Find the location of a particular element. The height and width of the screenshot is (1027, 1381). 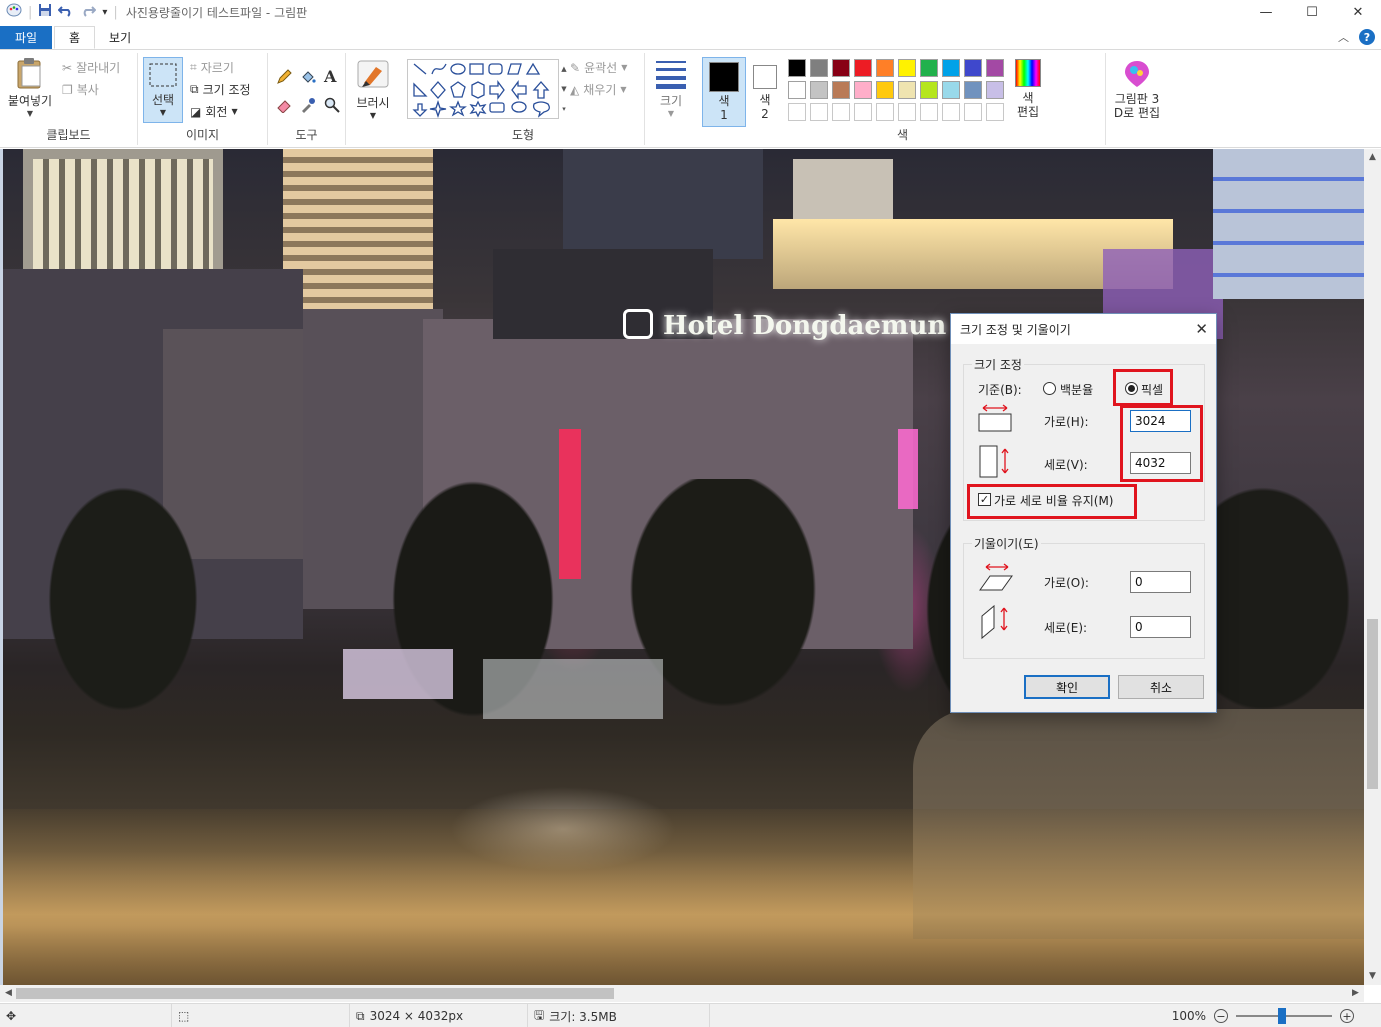

select-button: 선택 ▼ is located at coordinates (163, 90).